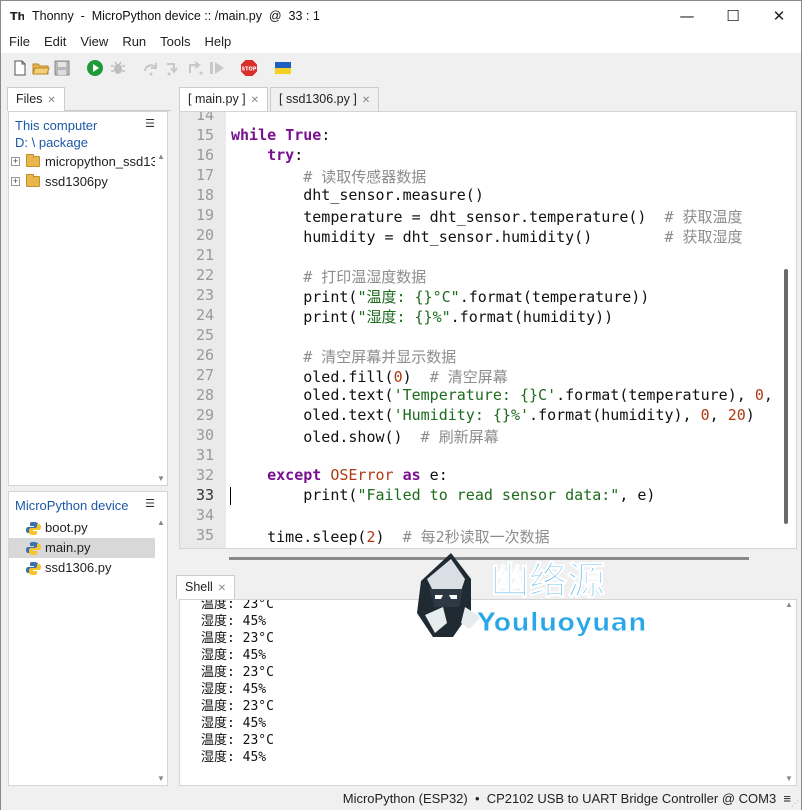 The width and height of the screenshot is (802, 810). Describe the element at coordinates (230, 496) in the screenshot. I see `text-cursor` at that location.